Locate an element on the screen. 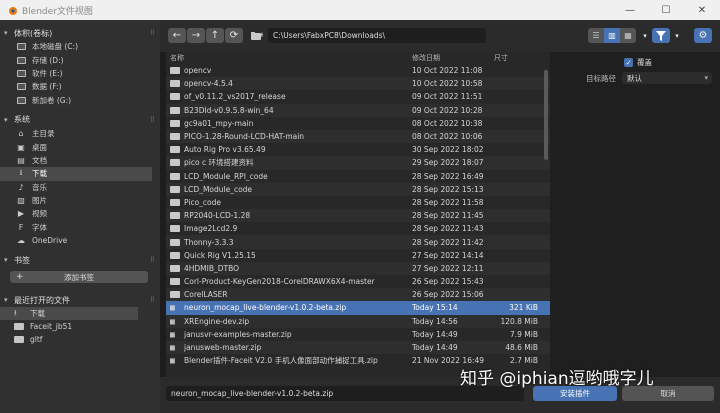 The height and width of the screenshot is (413, 720). file-name: opencv-4.5.4 is located at coordinates (208, 84).